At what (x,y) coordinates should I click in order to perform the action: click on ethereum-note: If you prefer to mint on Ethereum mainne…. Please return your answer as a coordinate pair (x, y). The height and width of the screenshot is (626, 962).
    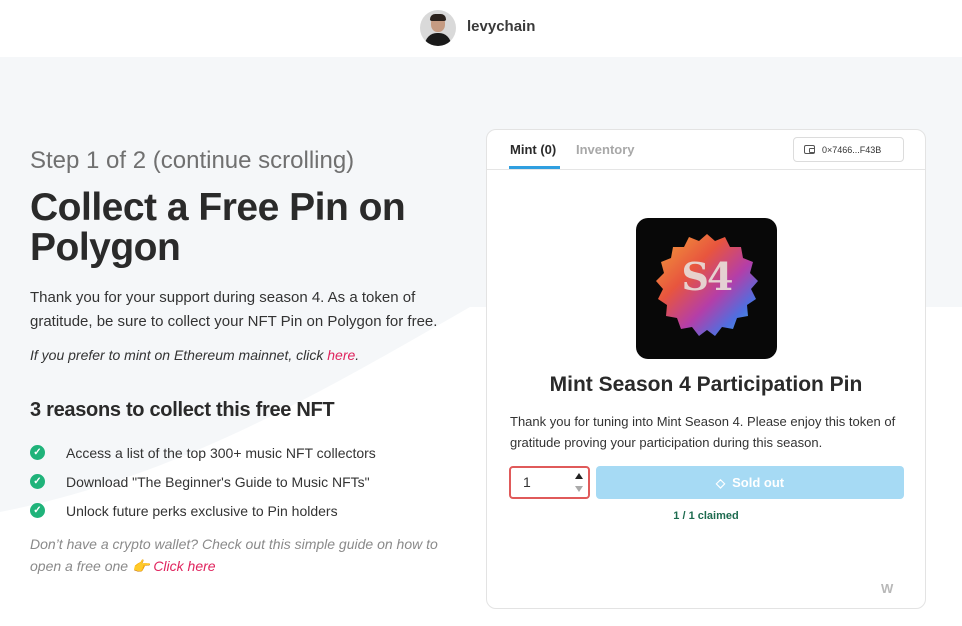
    Looking at the image, I should click on (195, 355).